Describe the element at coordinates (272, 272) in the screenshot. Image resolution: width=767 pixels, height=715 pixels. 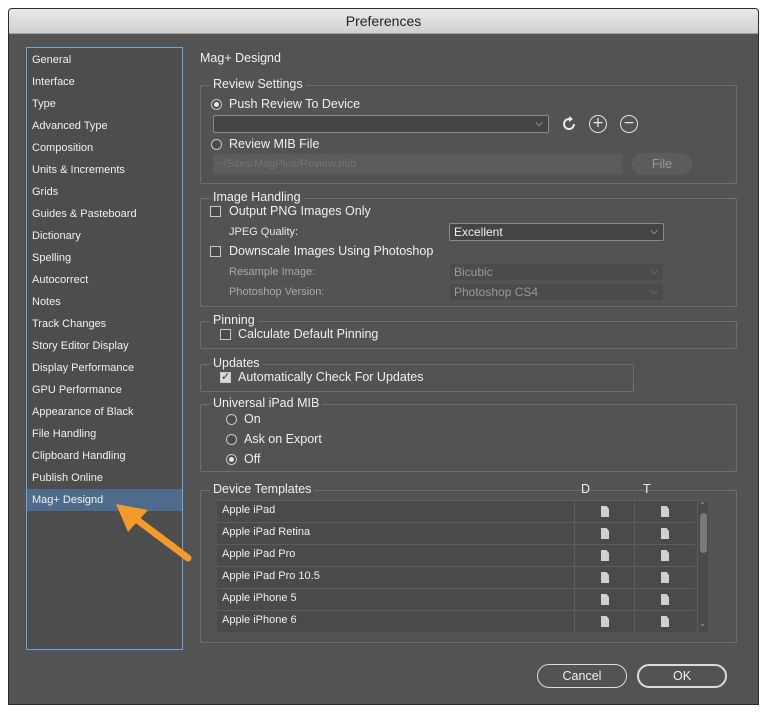
I see `resample-label: Resample Image:` at that location.